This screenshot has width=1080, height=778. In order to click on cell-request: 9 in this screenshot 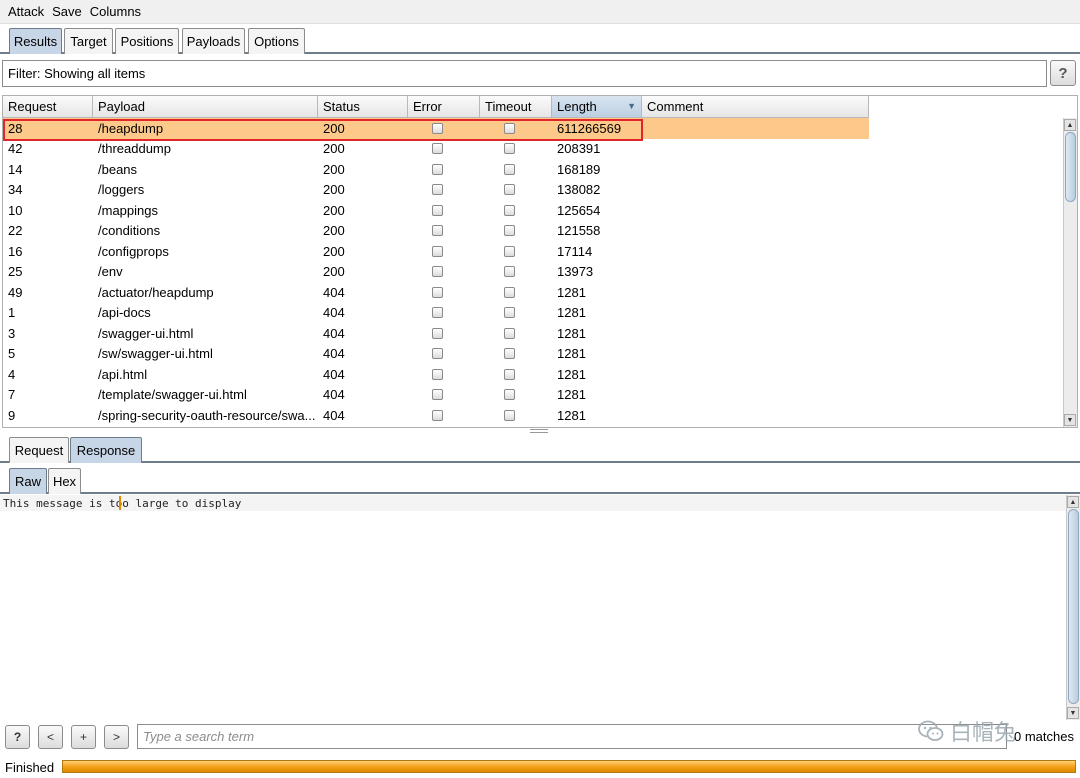, I will do `click(12, 415)`.